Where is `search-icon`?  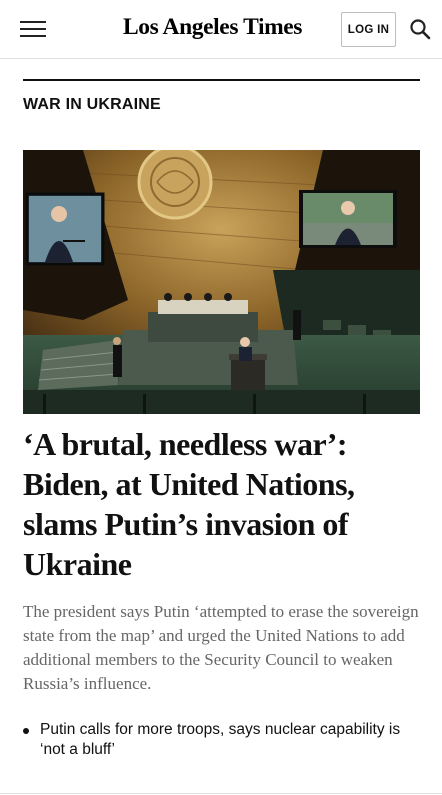
search-icon is located at coordinates (420, 29).